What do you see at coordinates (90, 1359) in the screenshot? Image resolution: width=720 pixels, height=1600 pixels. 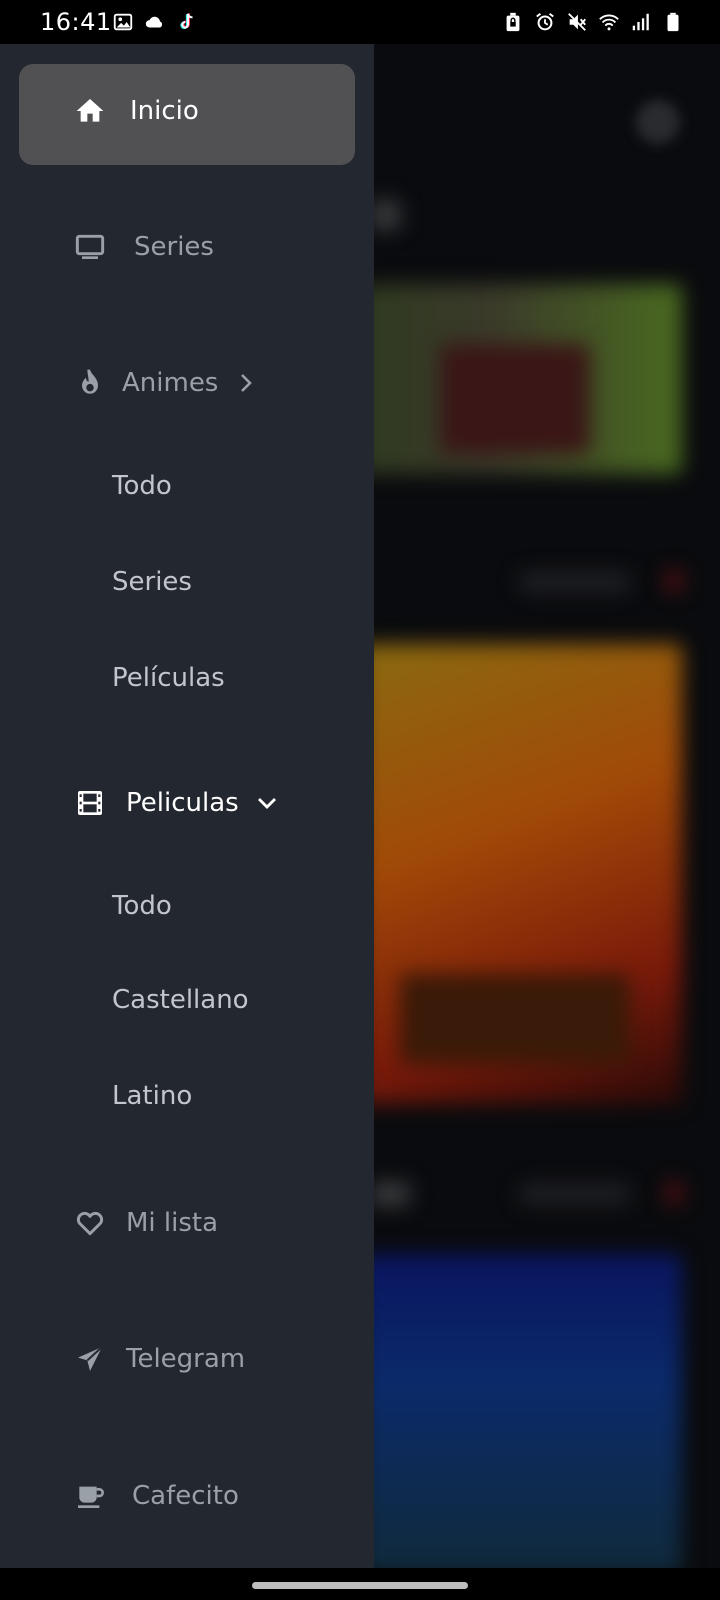 I see `send-icon` at bounding box center [90, 1359].